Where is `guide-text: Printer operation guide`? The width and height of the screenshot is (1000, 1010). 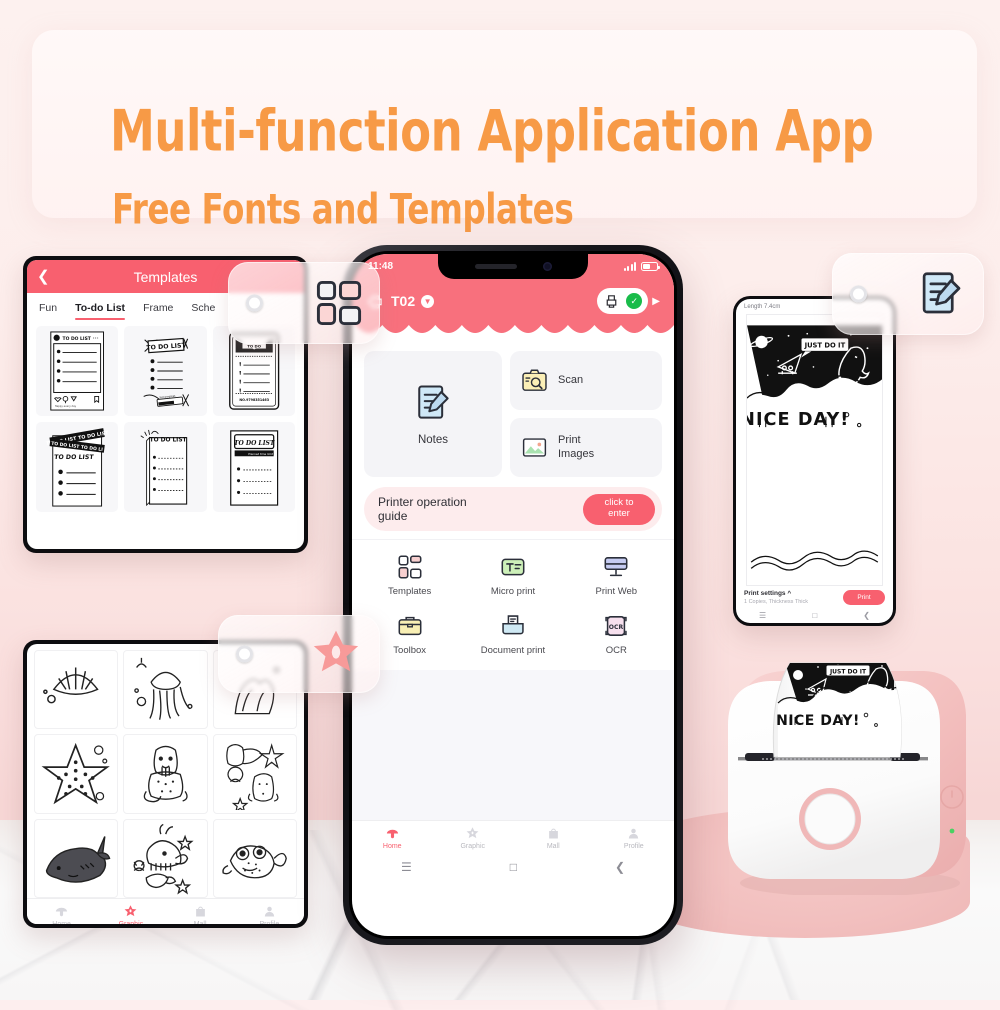
guide-text: Printer operation guide is located at coordinates (422, 509).